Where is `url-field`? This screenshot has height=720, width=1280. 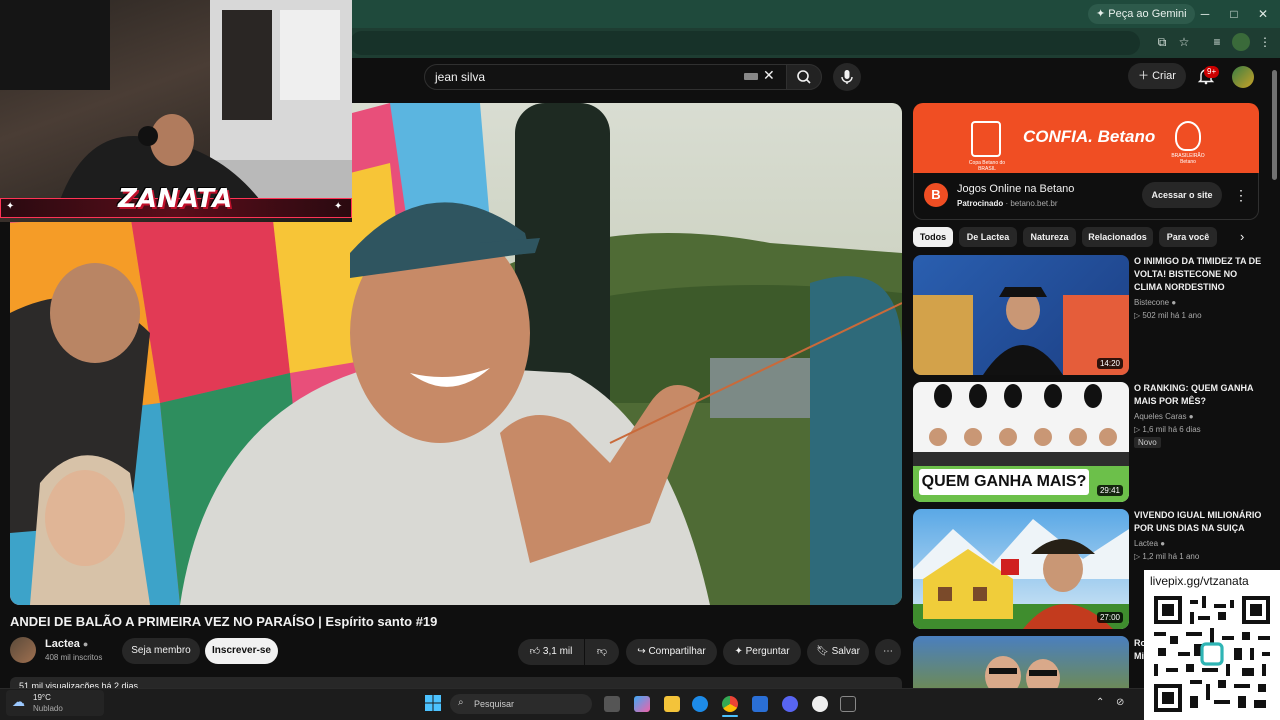
url-field is located at coordinates (745, 43).